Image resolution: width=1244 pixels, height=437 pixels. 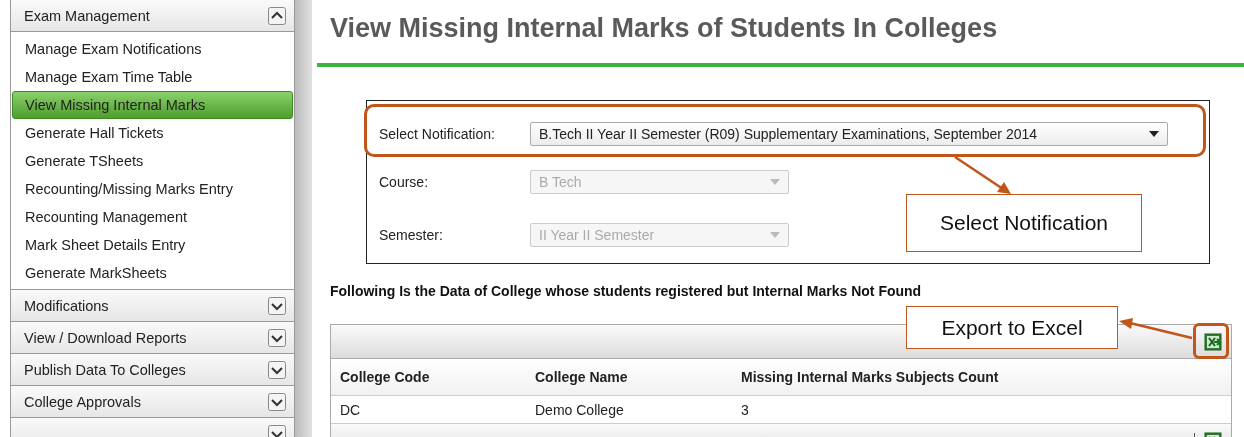 I want to click on table-cell-text: 3, so click(x=744, y=409).